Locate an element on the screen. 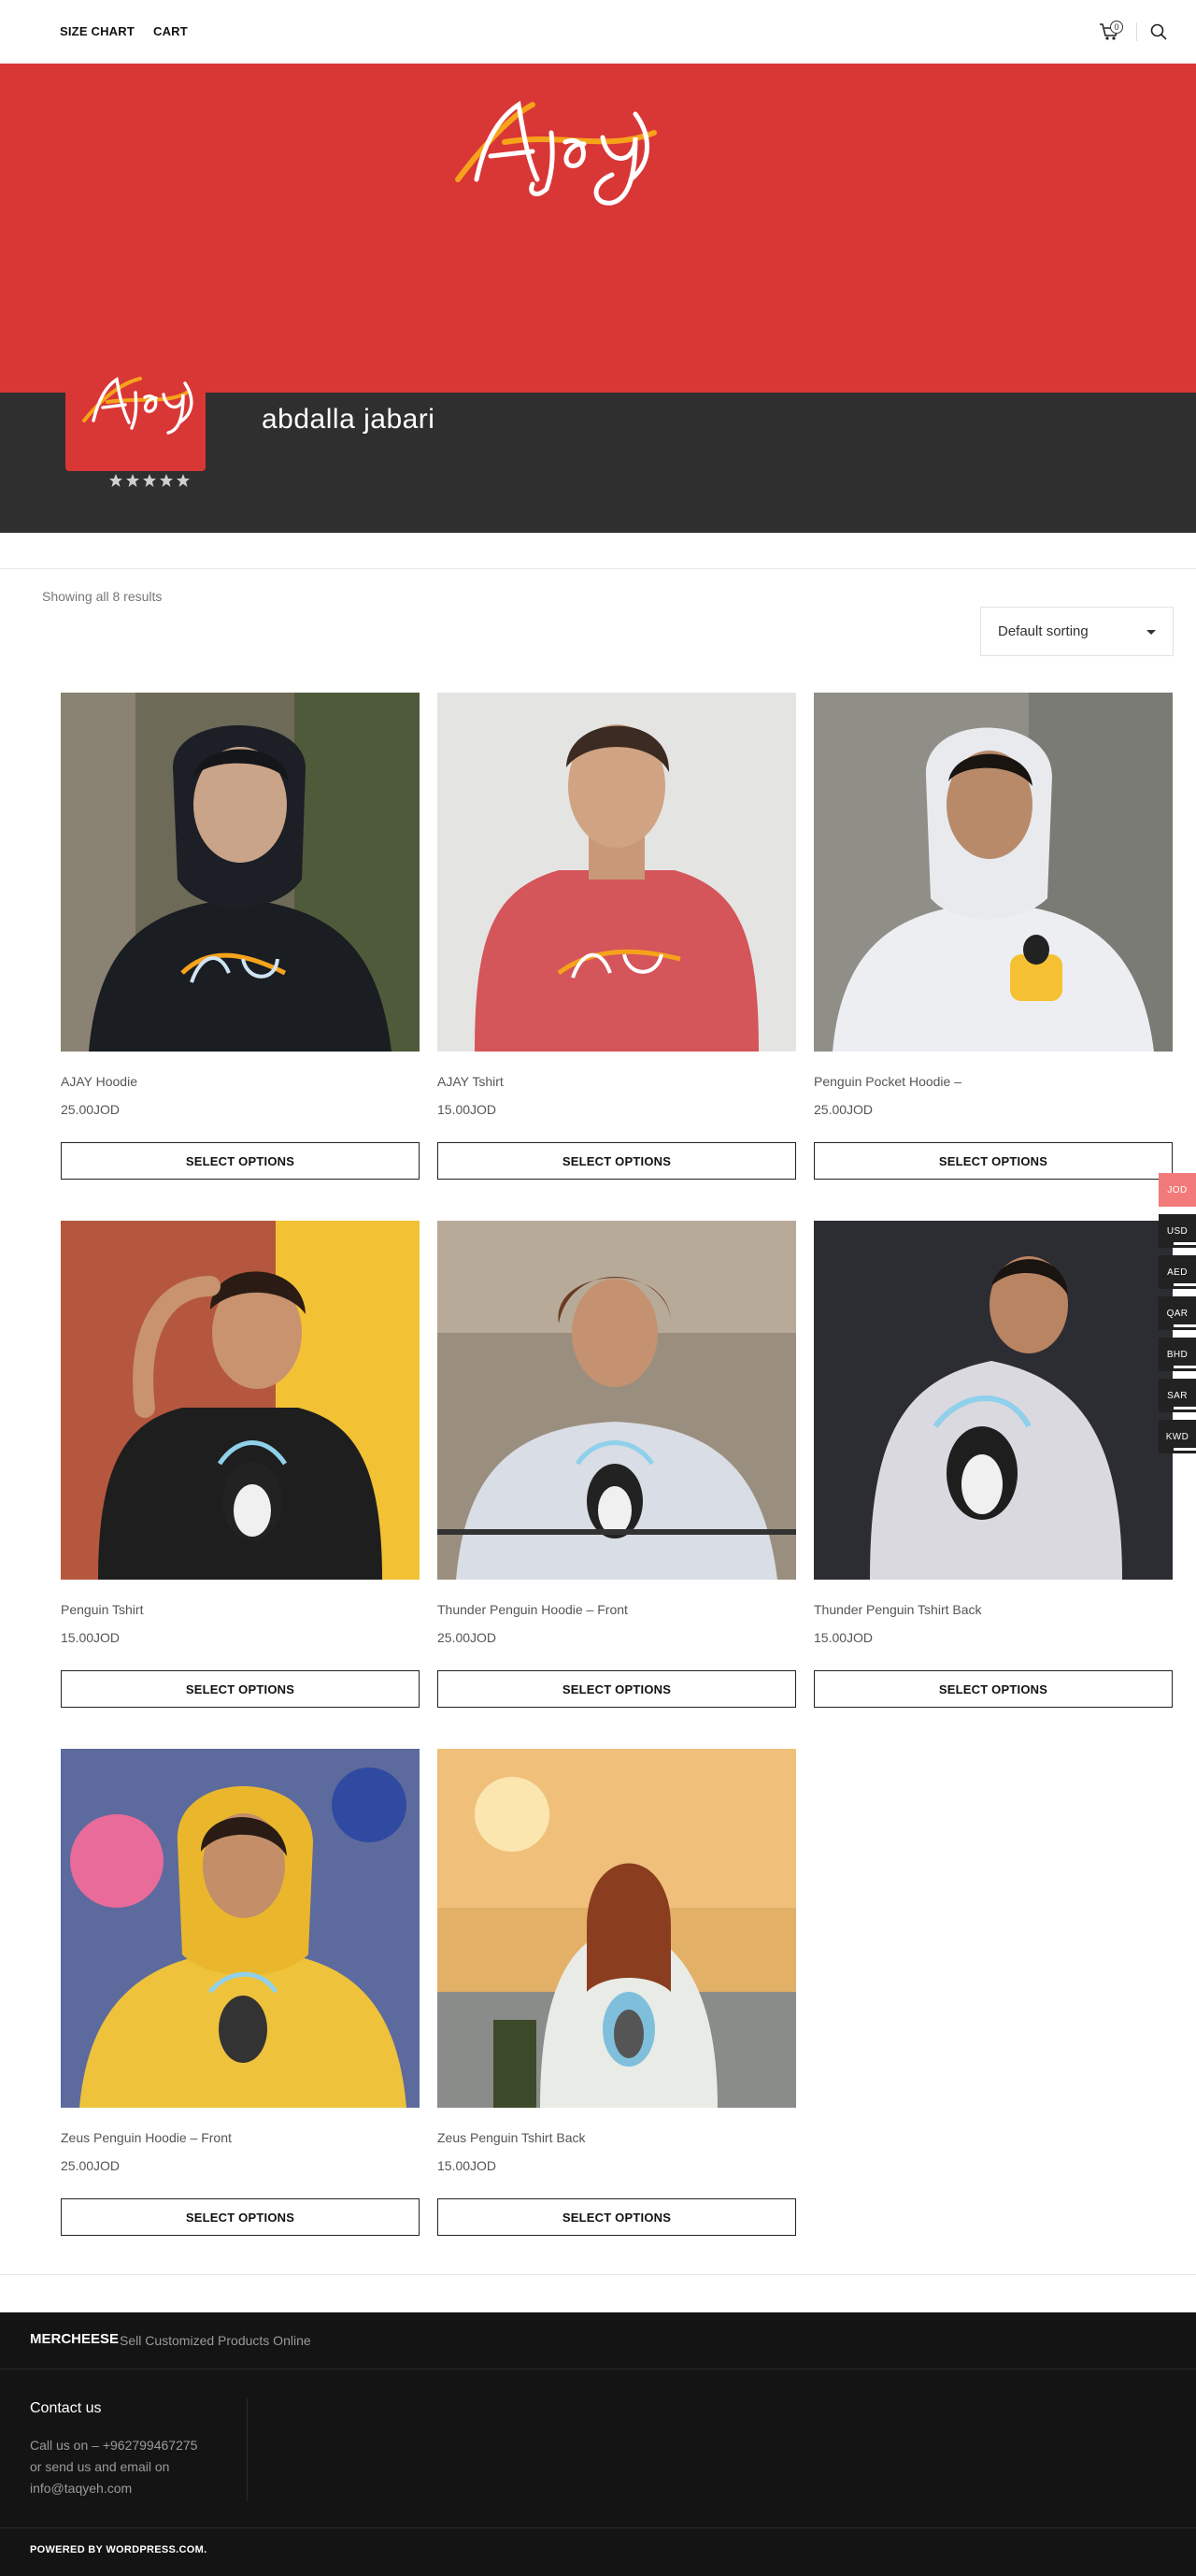 This screenshot has width=1196, height=2576. product-card: Penguin Tshirt 15.00JOD SELECT OPTIONS is located at coordinates (240, 1464).